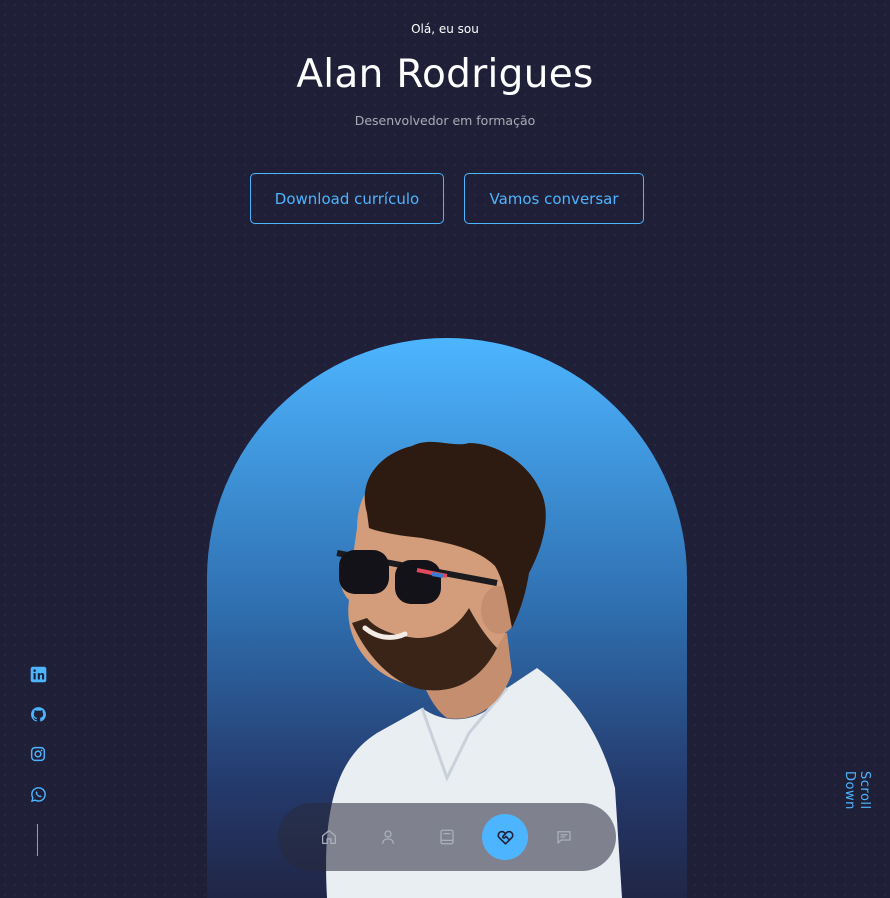  I want to click on whatsapp-icon, so click(38, 794).